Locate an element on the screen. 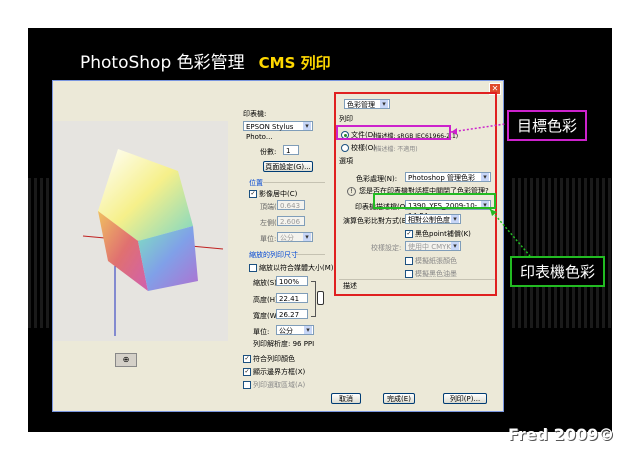 The width and height of the screenshot is (640, 452). annotation-arrows is located at coordinates (490, 190).